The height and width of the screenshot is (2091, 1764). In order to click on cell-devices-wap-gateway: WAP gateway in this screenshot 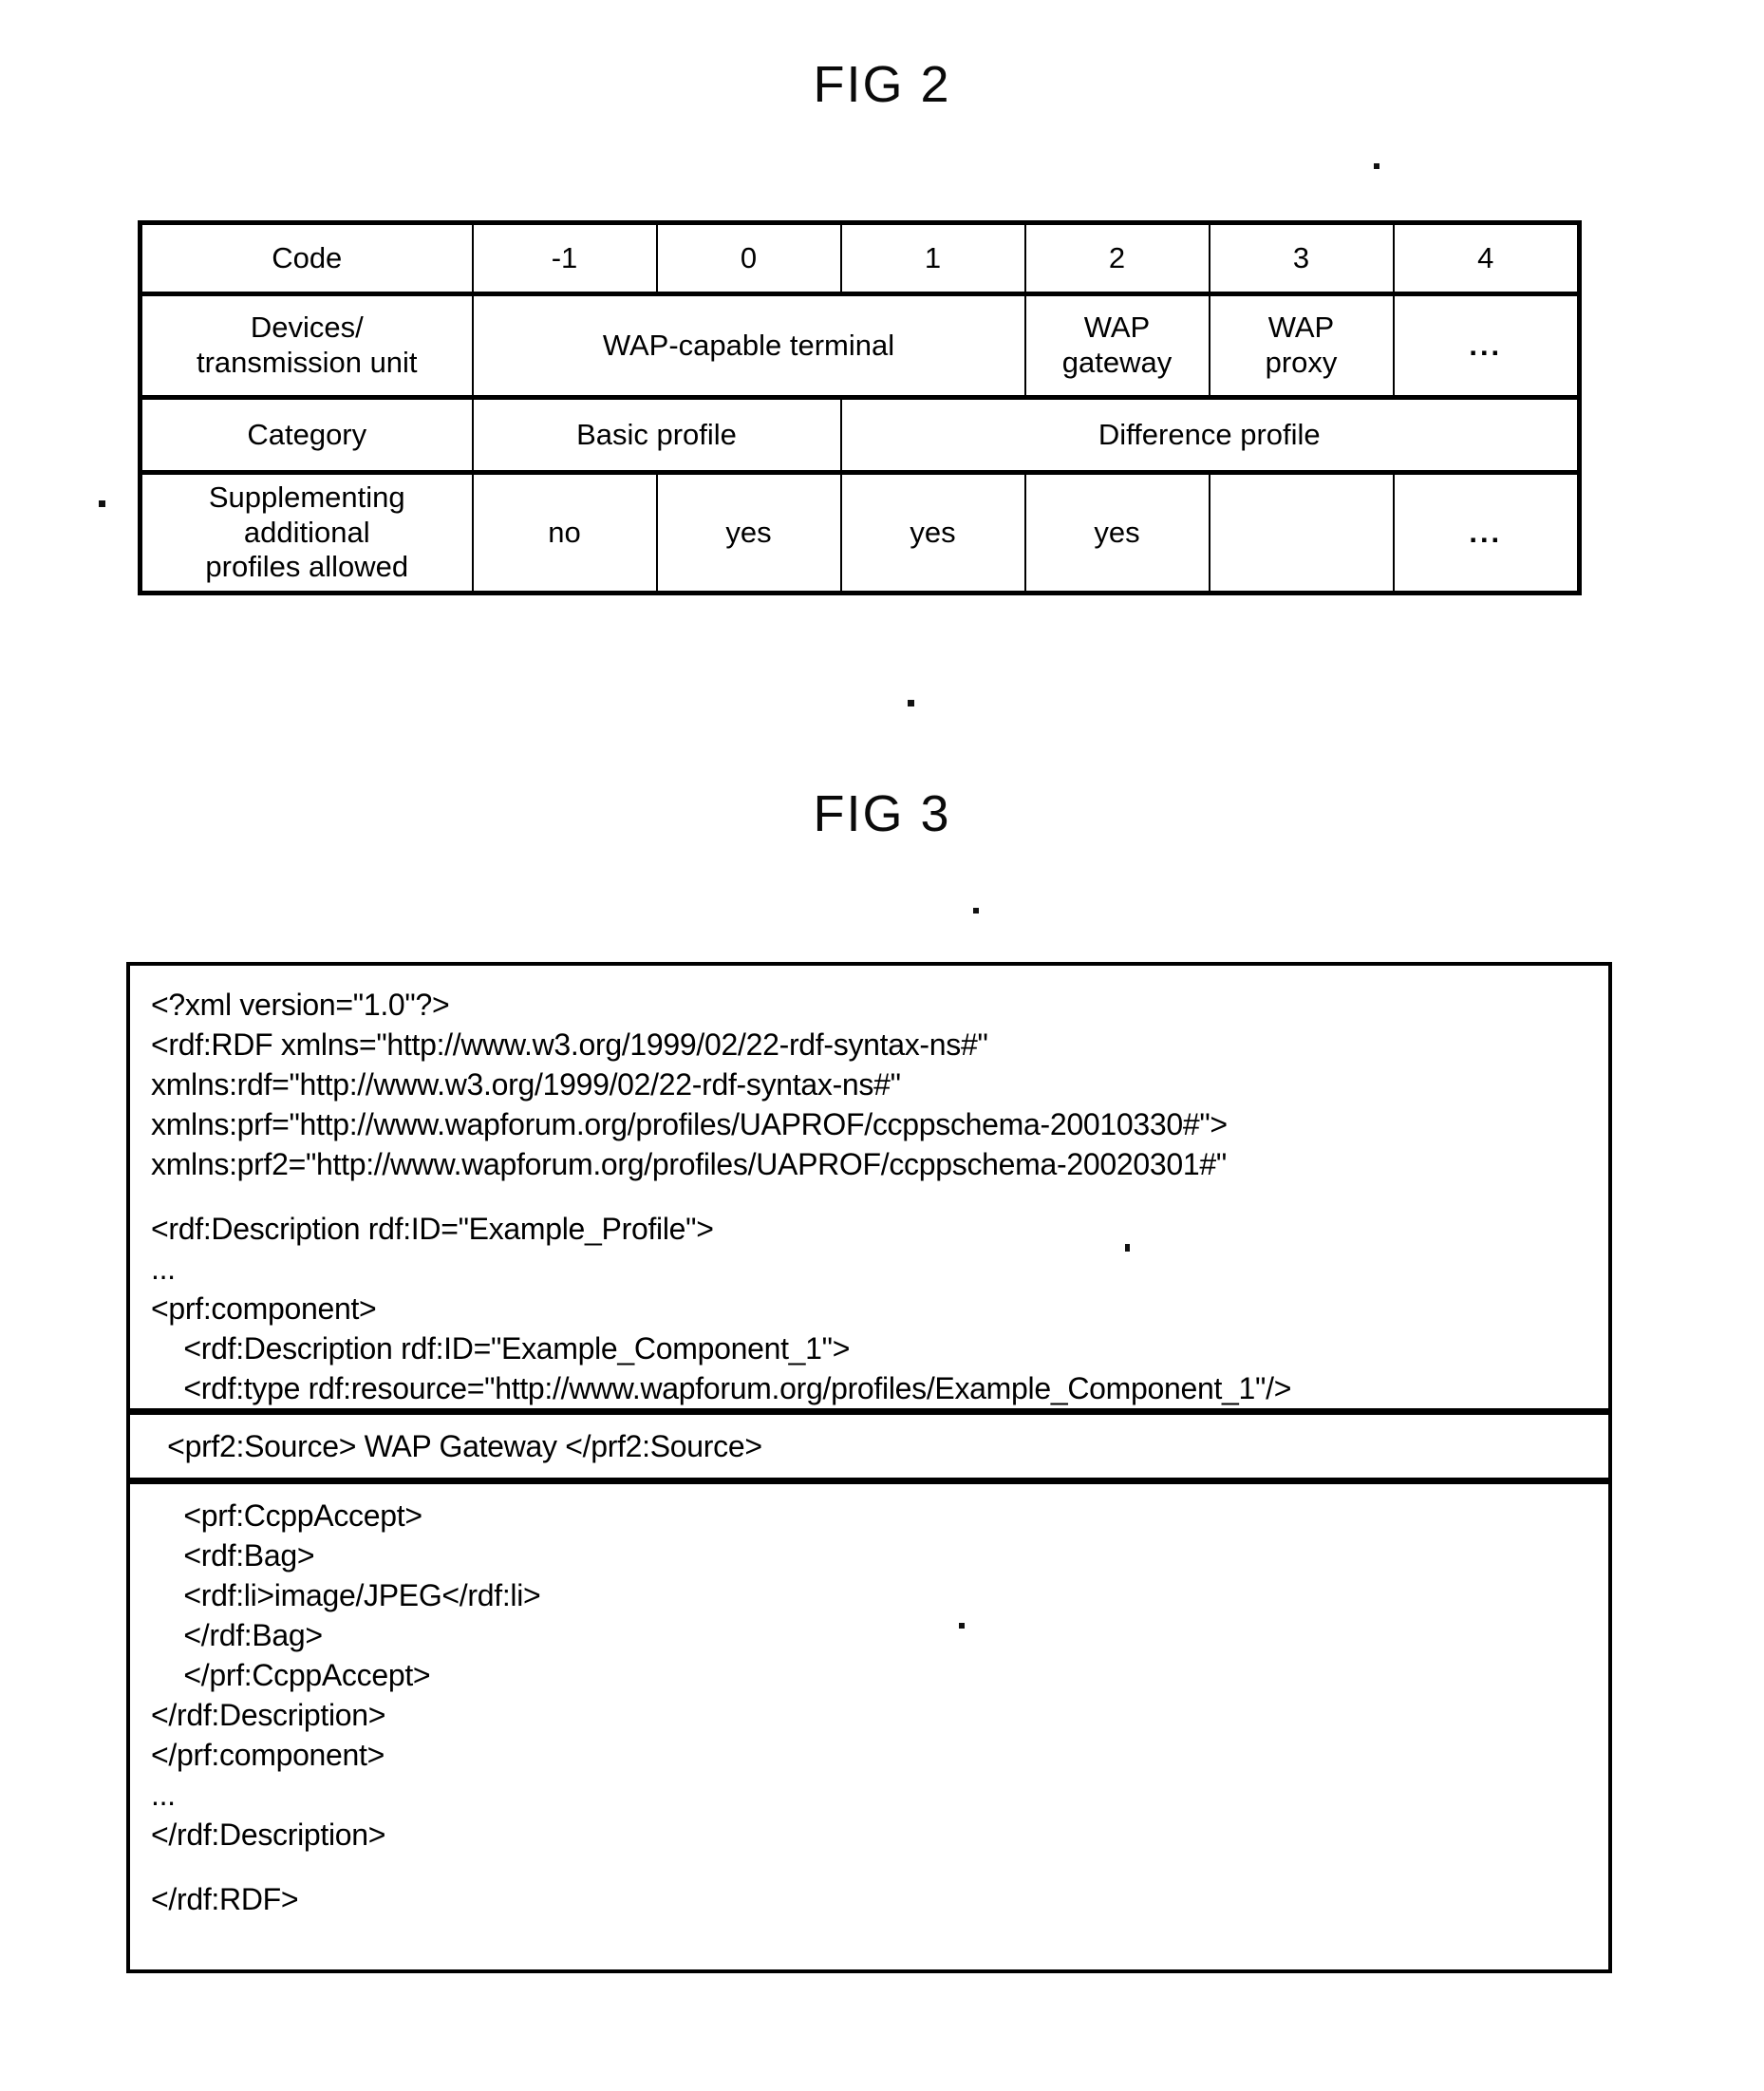, I will do `click(1117, 346)`.